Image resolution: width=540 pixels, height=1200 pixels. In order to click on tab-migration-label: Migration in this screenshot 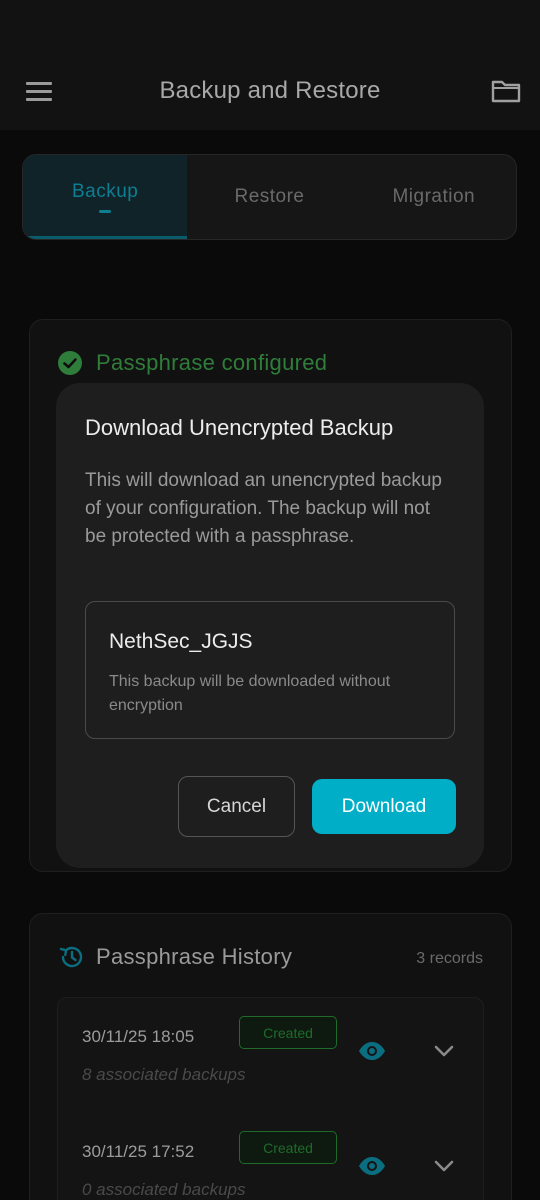, I will do `click(434, 196)`.